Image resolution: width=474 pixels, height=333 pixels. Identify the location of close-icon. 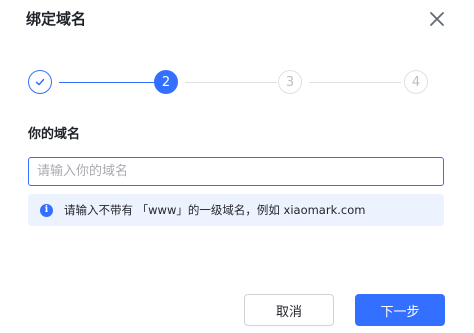
(437, 19).